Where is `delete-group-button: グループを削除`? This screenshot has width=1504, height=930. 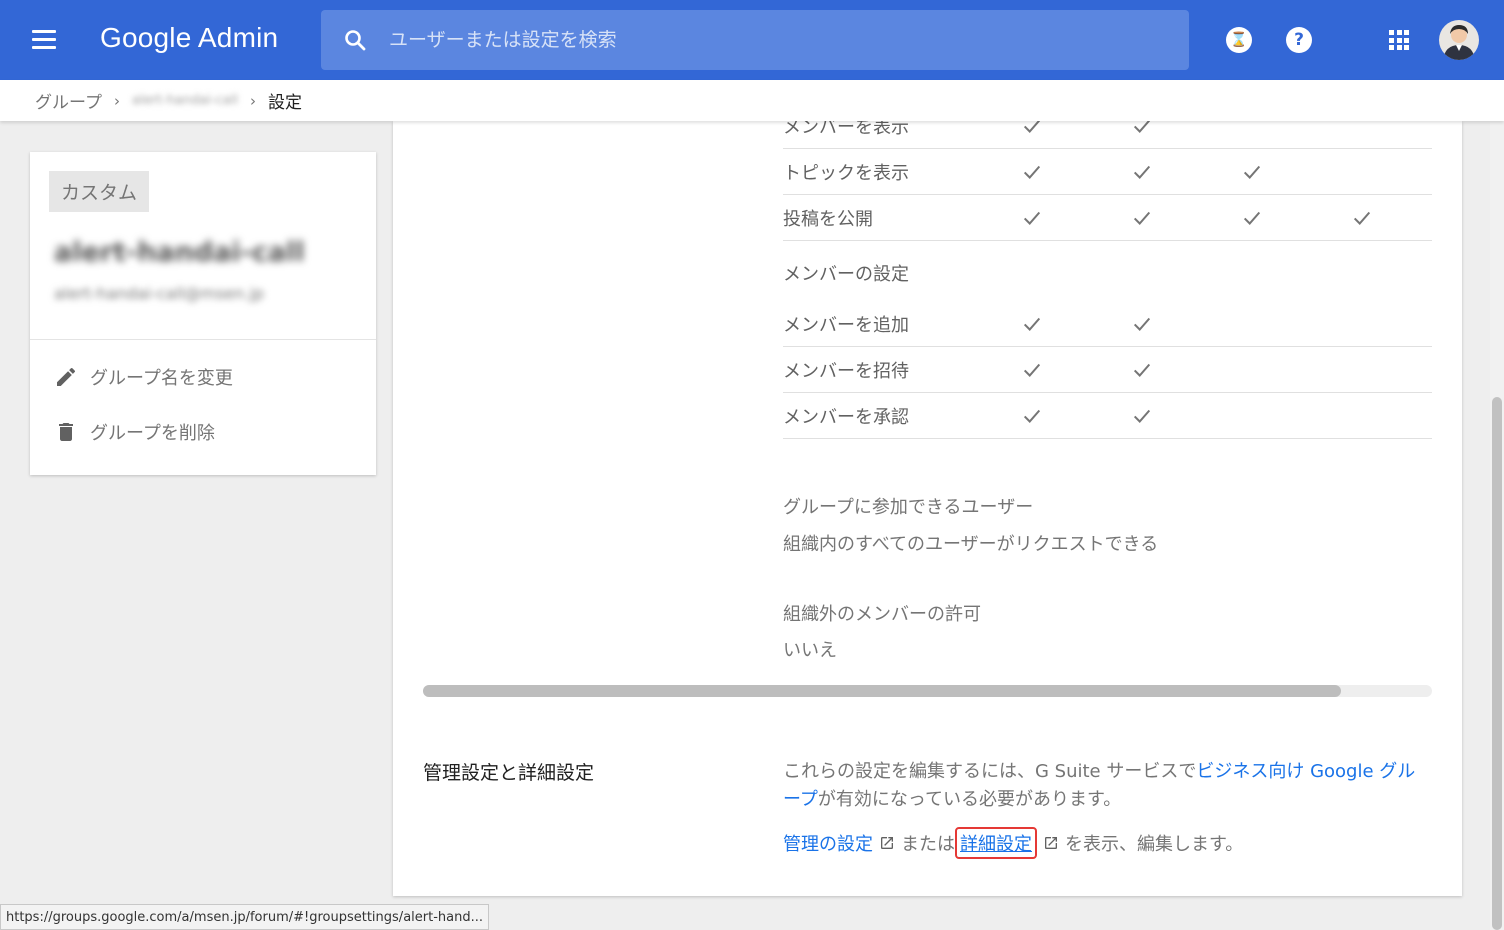
delete-group-button: グループを削除 is located at coordinates (134, 432).